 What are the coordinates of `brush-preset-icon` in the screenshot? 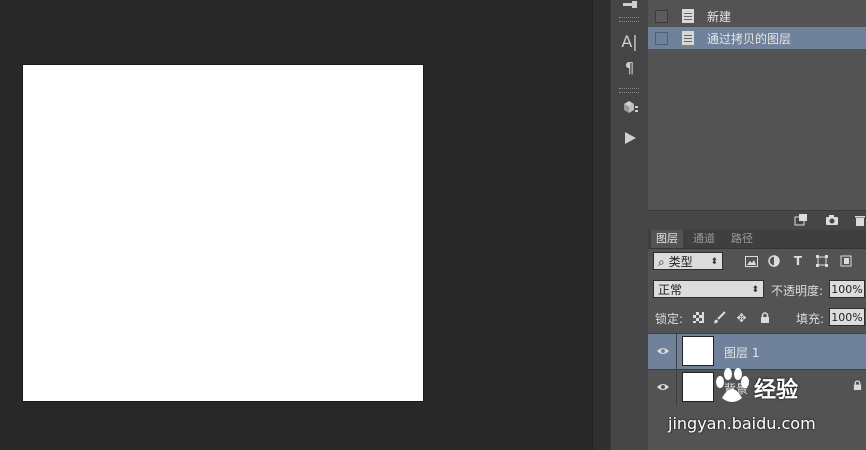 It's located at (629, 6).